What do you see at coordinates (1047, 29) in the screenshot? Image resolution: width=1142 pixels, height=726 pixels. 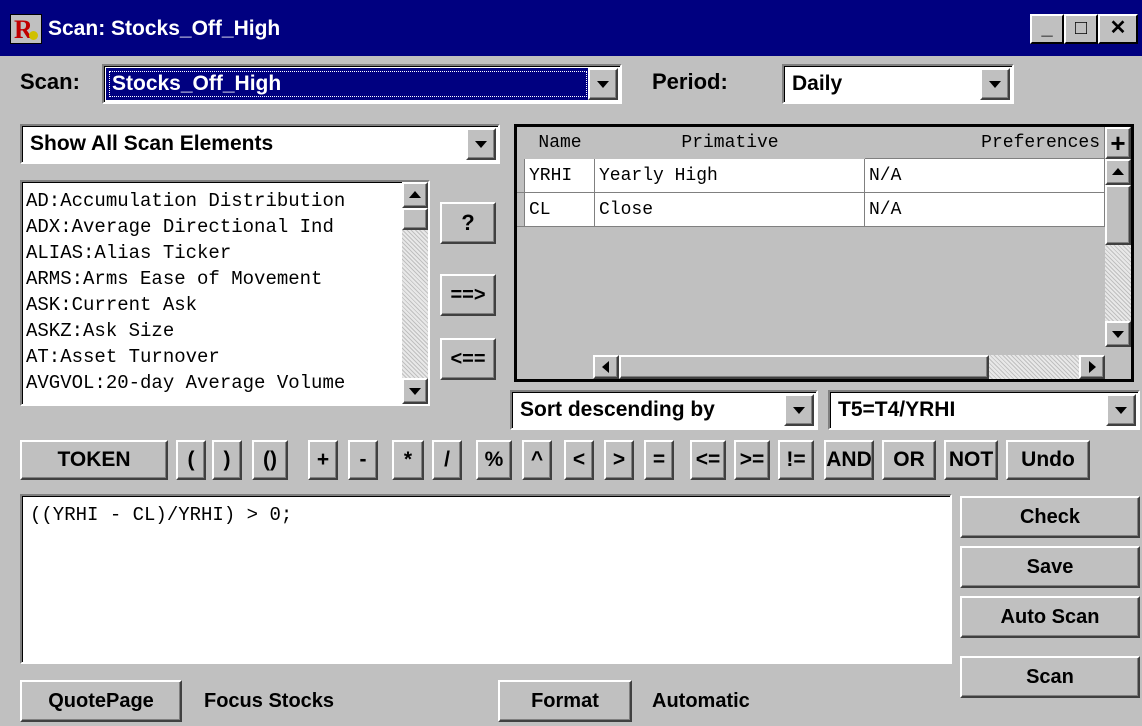 I see `minimize-icon: _` at bounding box center [1047, 29].